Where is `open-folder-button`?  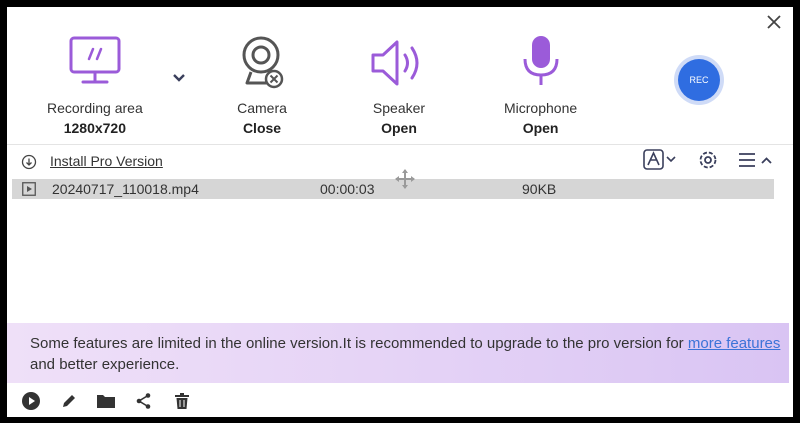 open-folder-button is located at coordinates (106, 401).